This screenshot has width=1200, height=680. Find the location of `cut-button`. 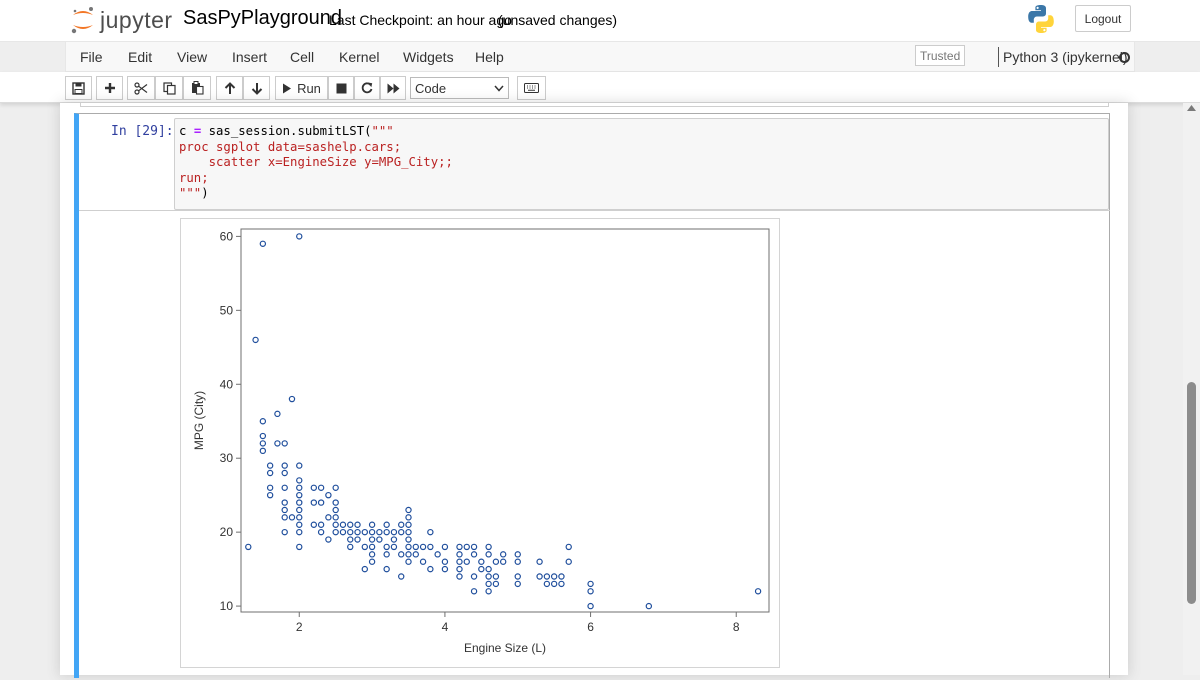

cut-button is located at coordinates (141, 88).